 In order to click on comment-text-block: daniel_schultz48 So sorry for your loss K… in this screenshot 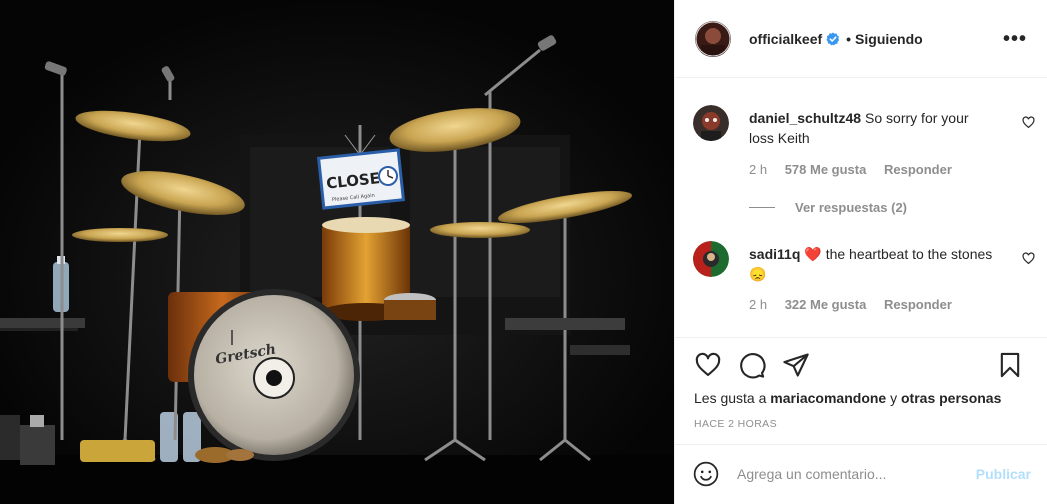, I will do `click(871, 128)`.